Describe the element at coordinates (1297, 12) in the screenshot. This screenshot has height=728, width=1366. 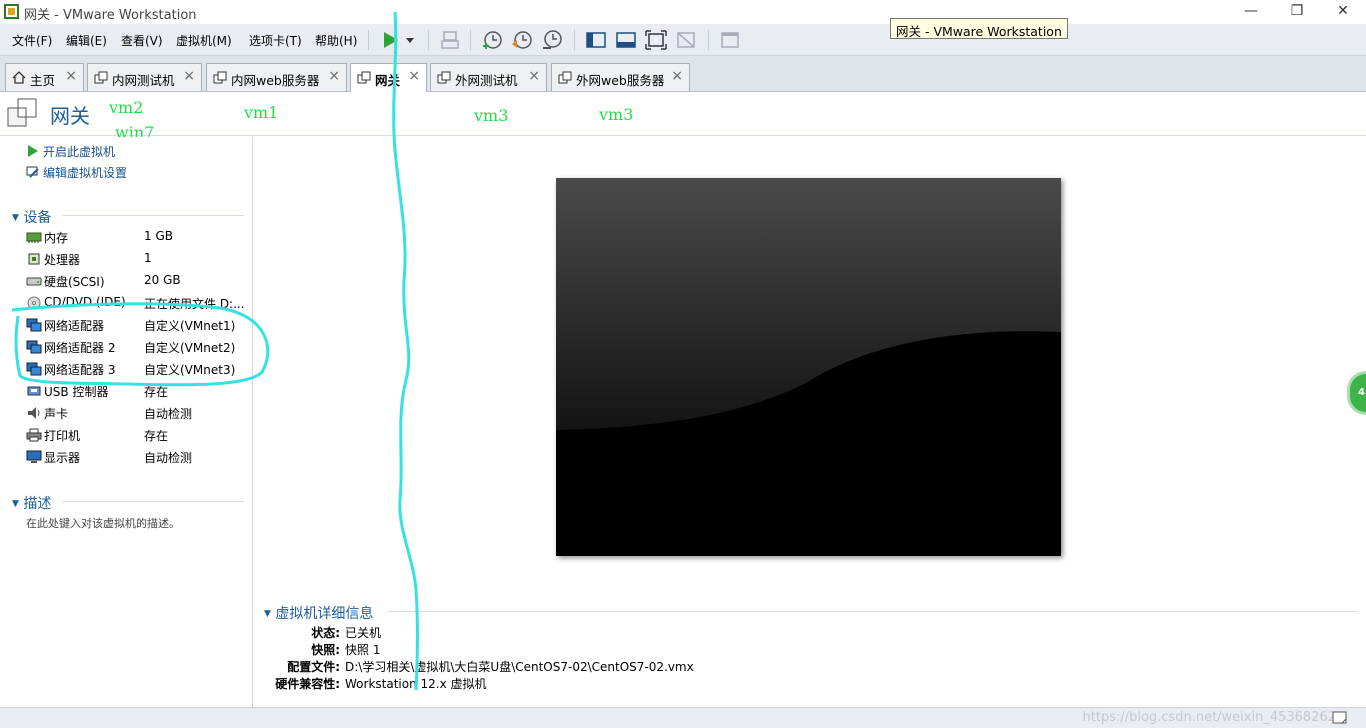
I see `maximize-button: ❐` at that location.